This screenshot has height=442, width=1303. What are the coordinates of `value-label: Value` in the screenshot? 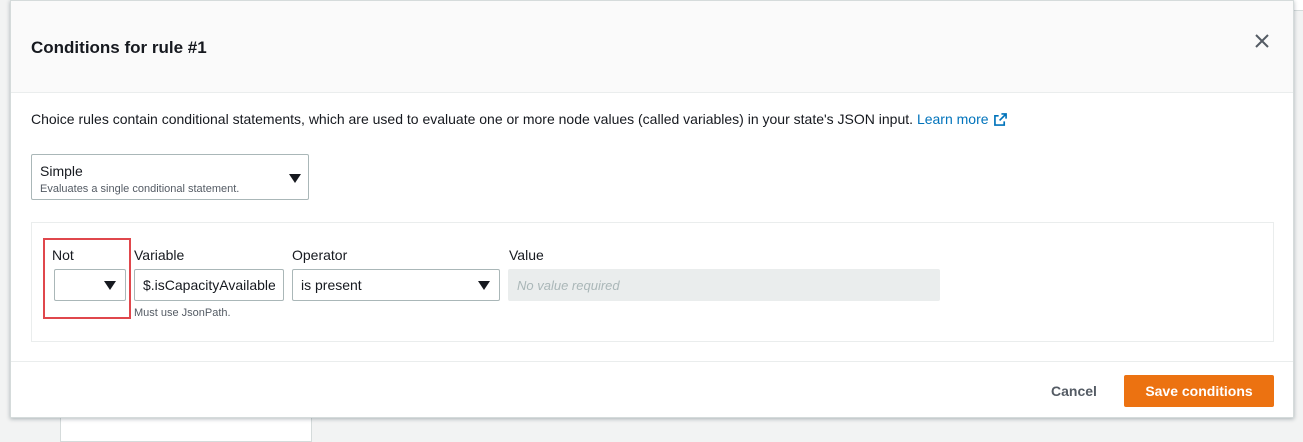 It's located at (526, 255).